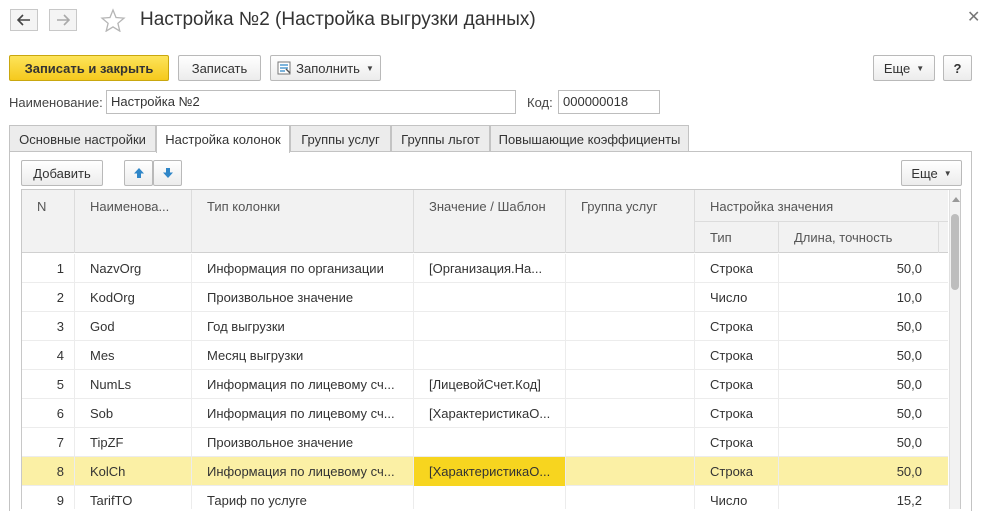  What do you see at coordinates (956, 199) in the screenshot?
I see `scroll-up-icon` at bounding box center [956, 199].